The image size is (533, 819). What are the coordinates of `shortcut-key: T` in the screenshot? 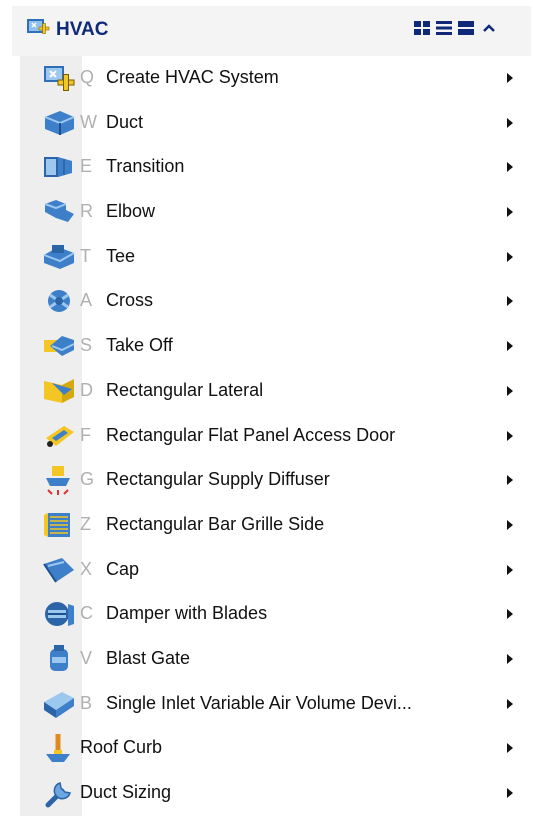 It's located at (85, 255).